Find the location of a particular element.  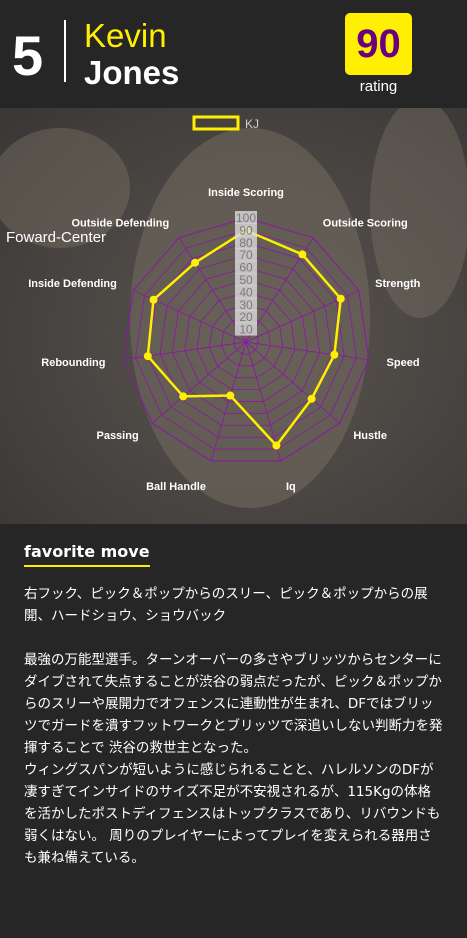

radar-axis-label: Iq is located at coordinates (291, 487).